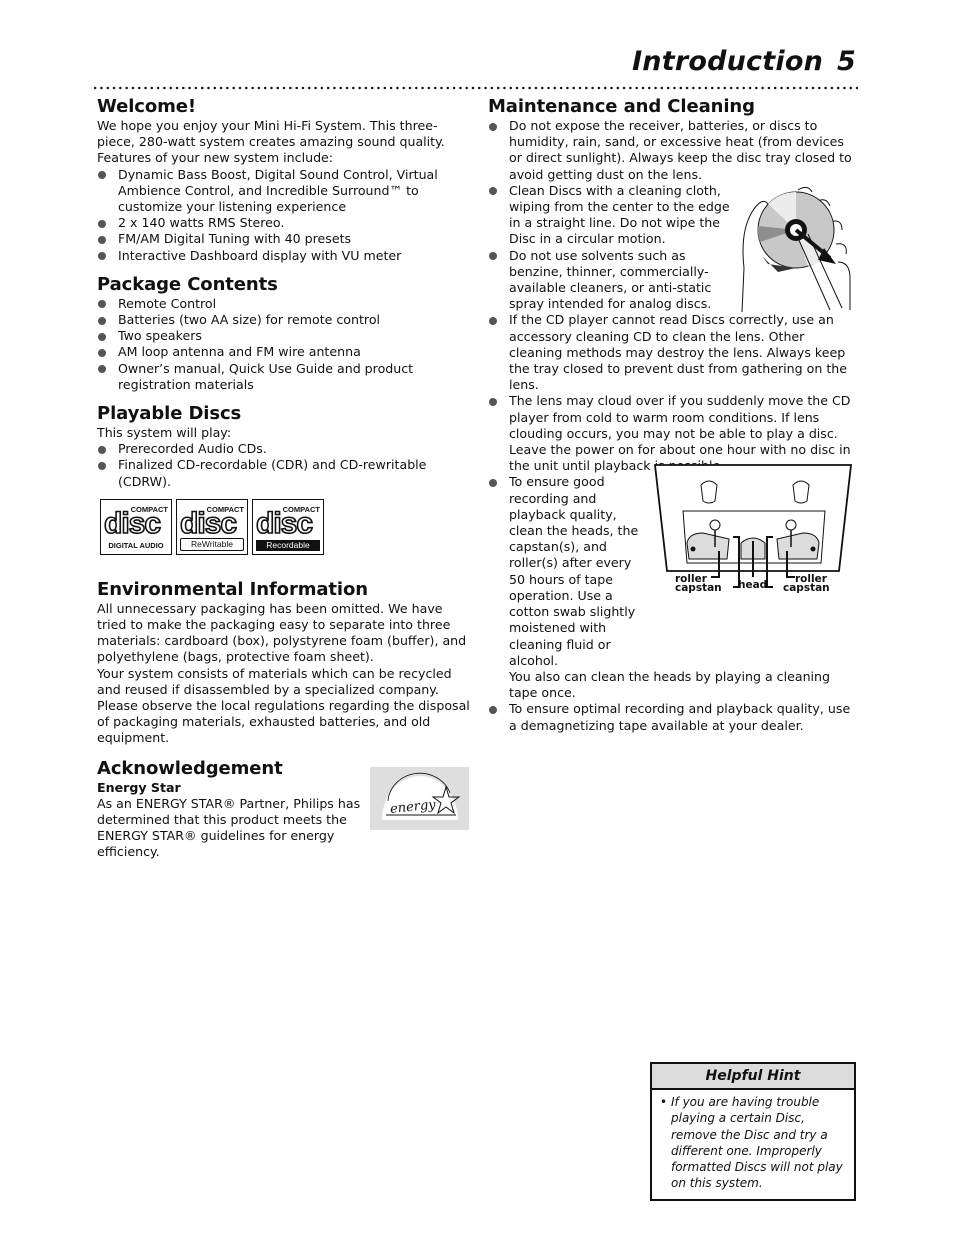  I want to click on disc-cleaning-illustration, so click(797, 247).